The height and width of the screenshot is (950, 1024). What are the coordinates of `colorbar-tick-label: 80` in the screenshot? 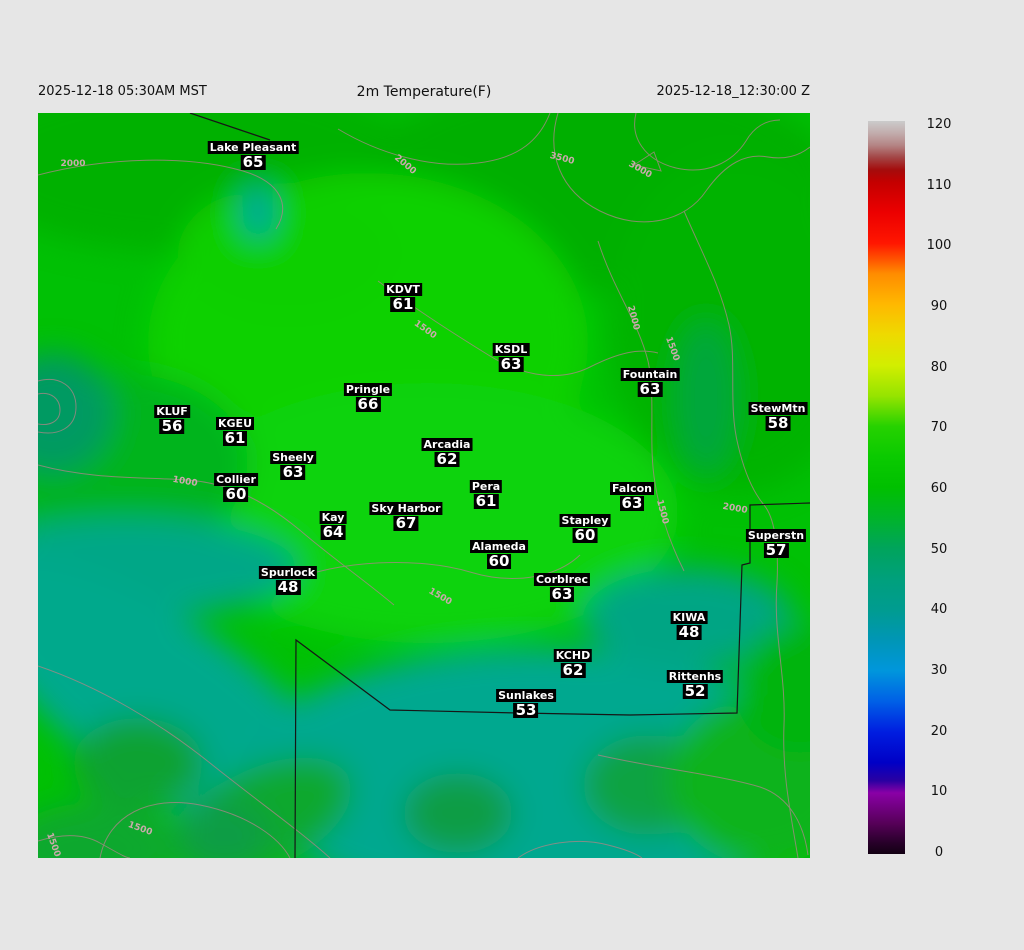 It's located at (939, 367).